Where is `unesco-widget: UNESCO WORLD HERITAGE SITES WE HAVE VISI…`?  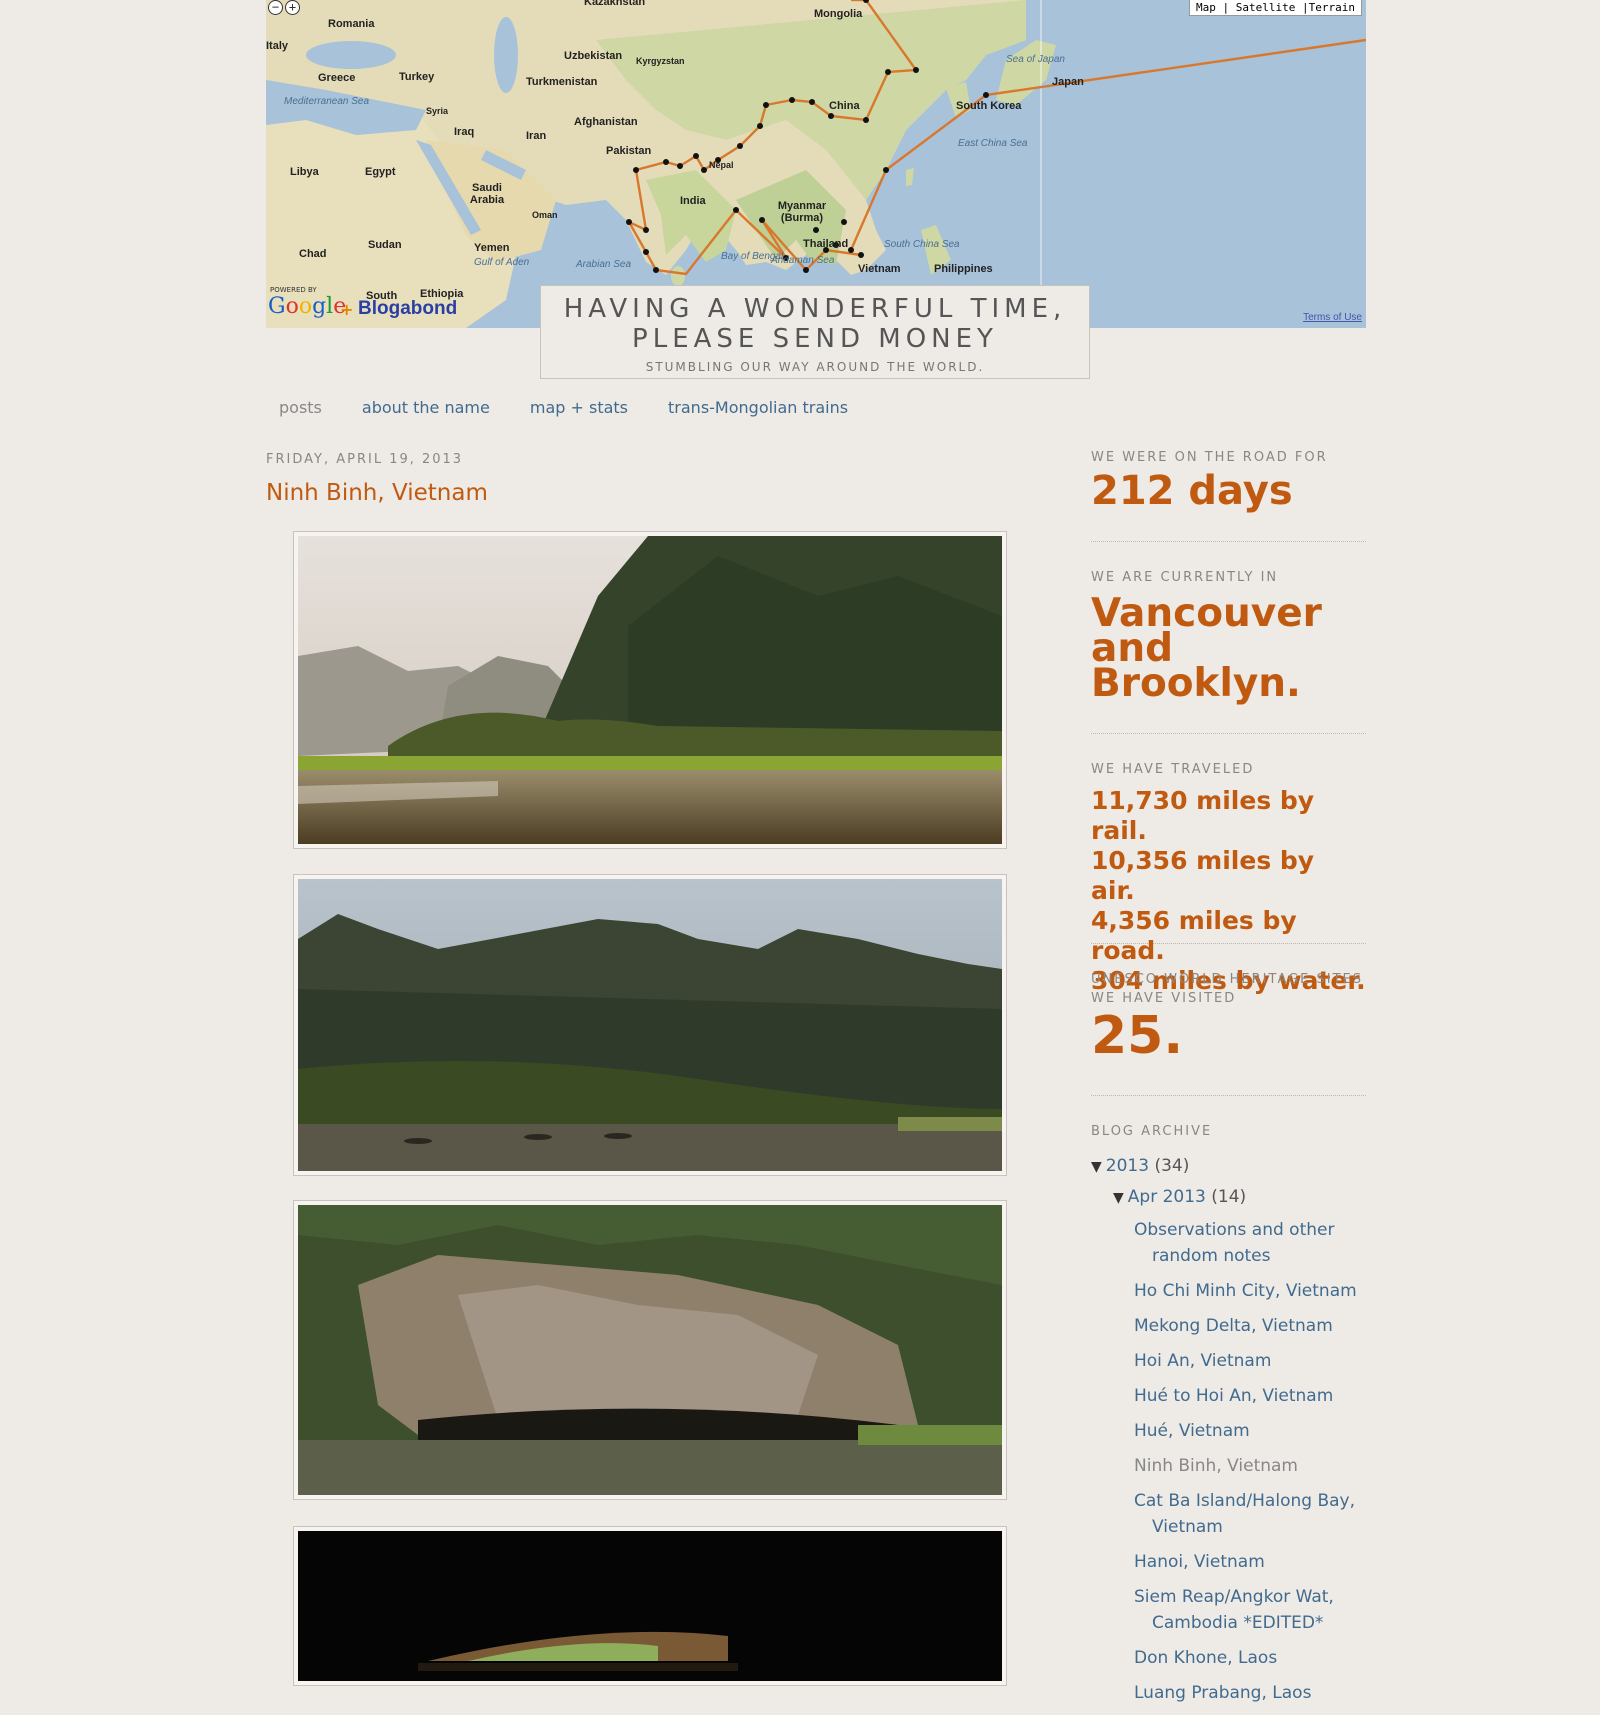
unesco-widget: UNESCO WORLD HERITAGE SITES WE HAVE VISI… is located at coordinates (1228, 1033).